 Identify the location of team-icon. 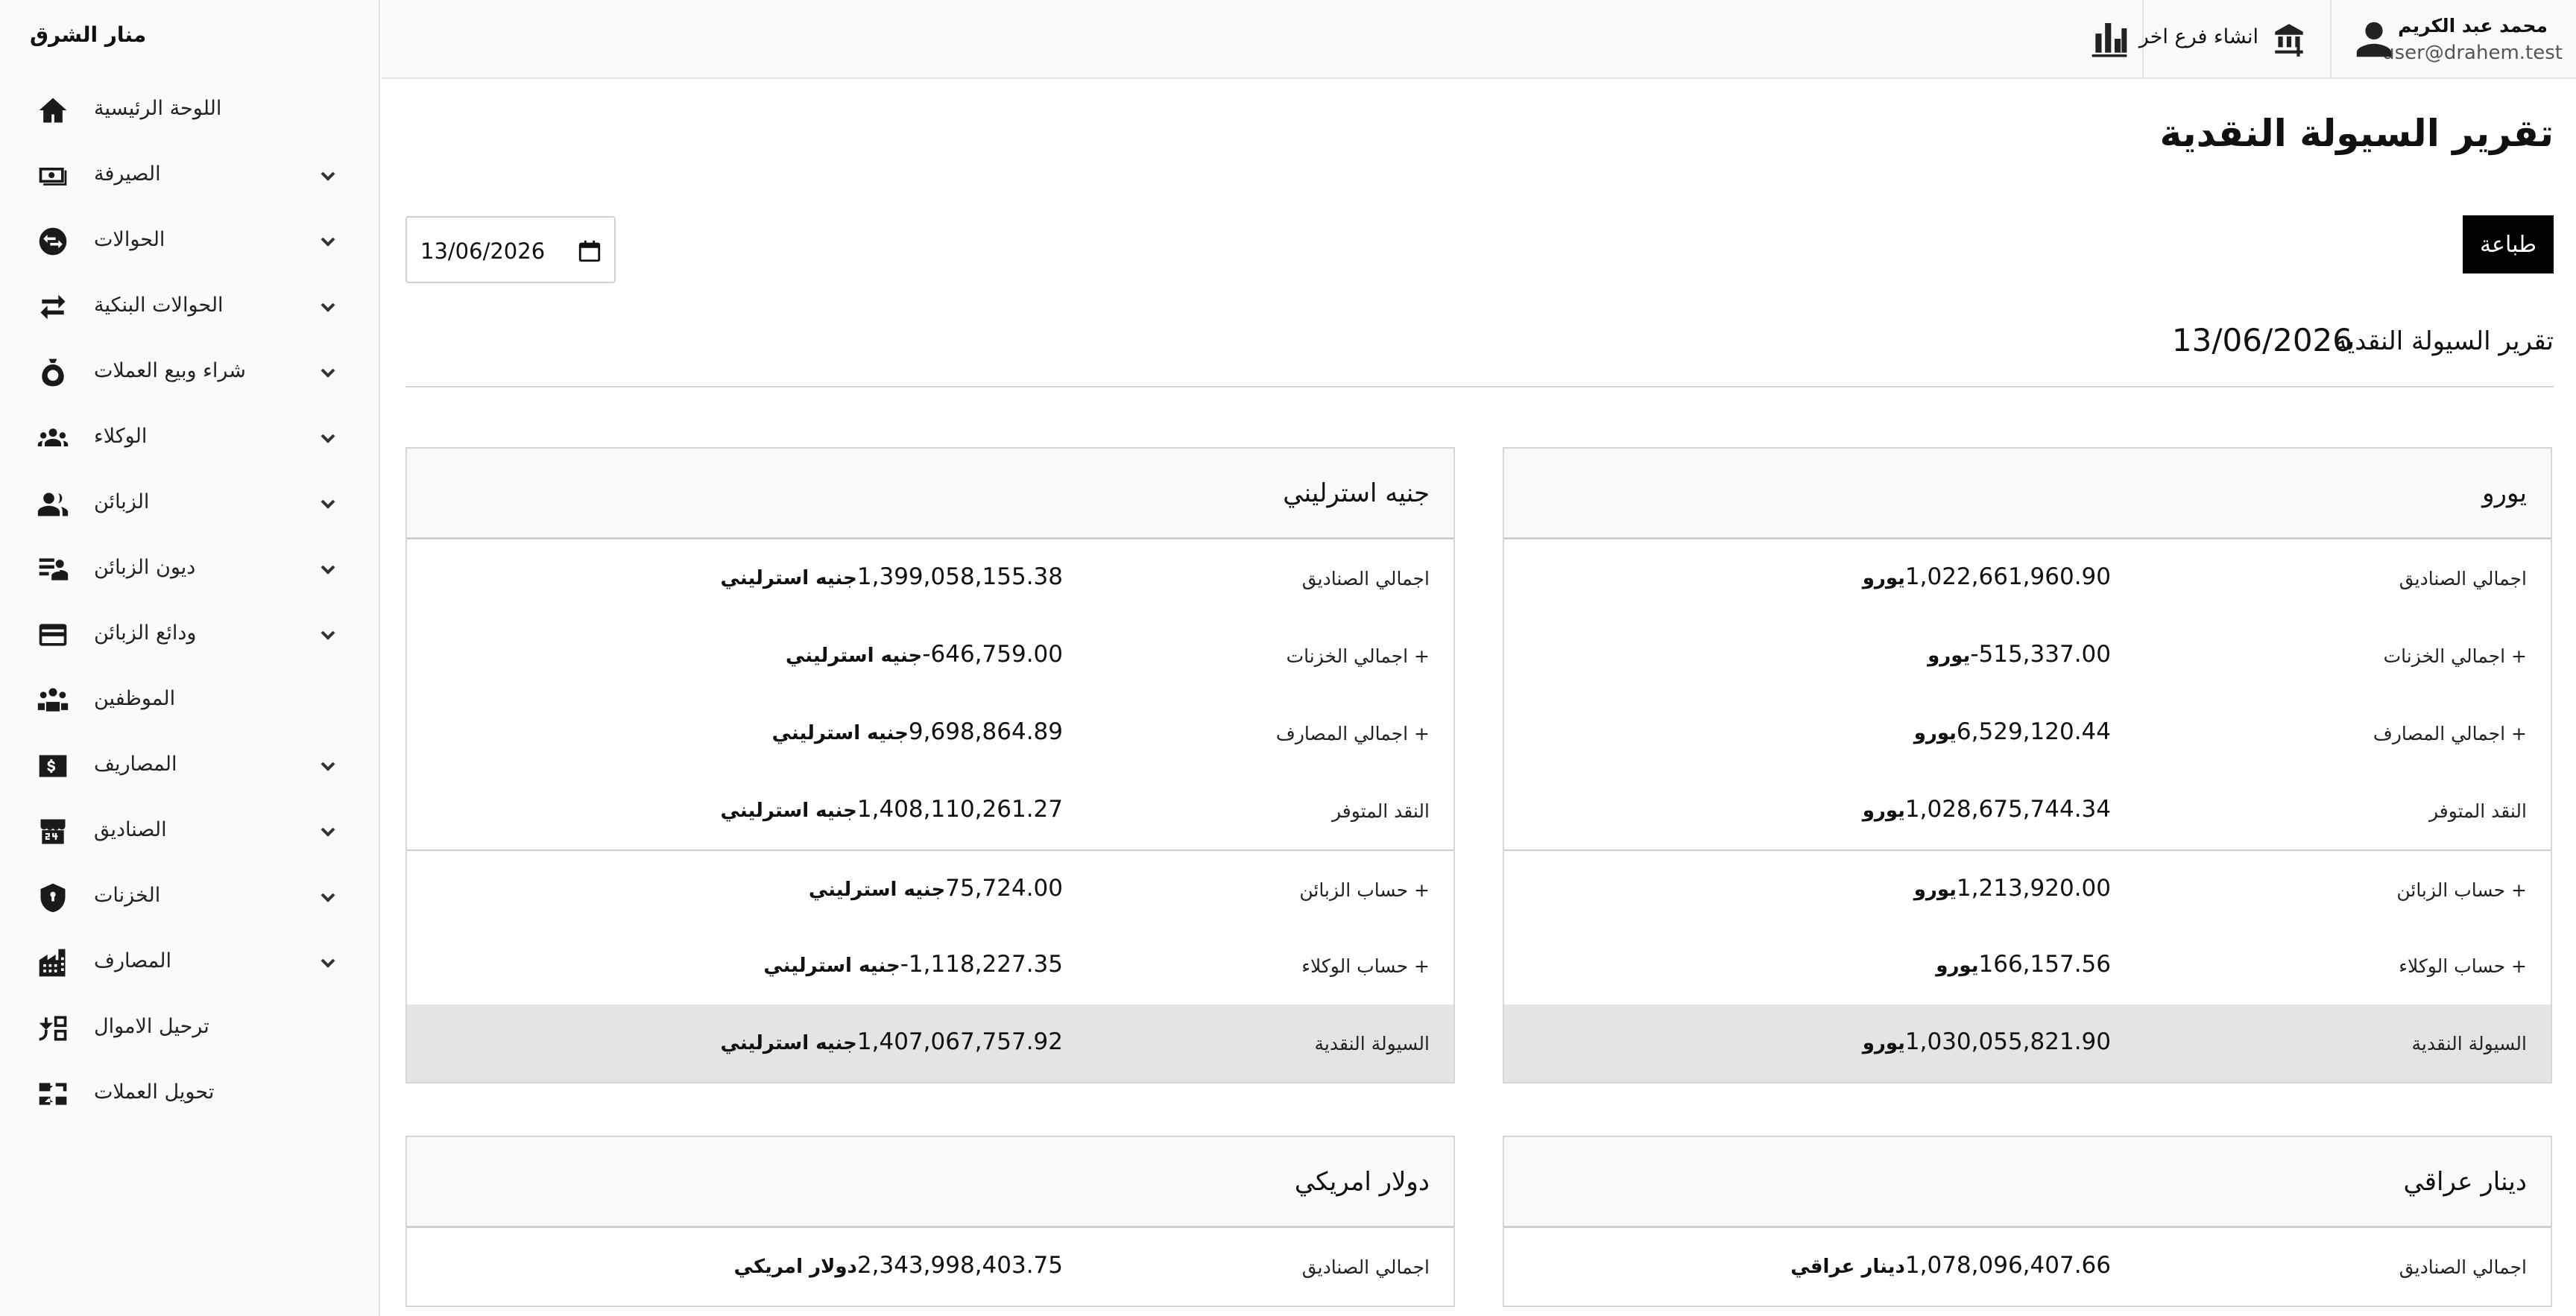
(53, 701).